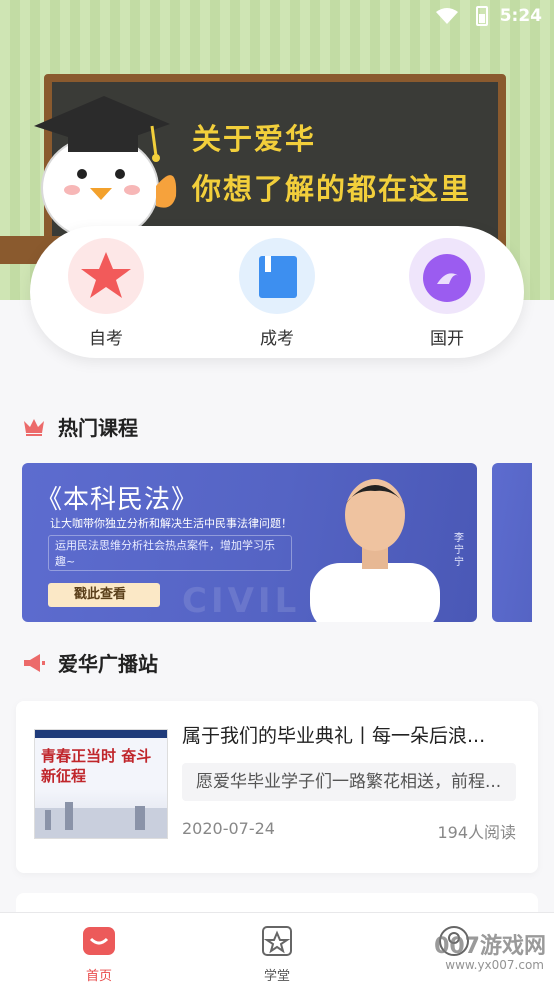  I want to click on battery-icon, so click(482, 16).